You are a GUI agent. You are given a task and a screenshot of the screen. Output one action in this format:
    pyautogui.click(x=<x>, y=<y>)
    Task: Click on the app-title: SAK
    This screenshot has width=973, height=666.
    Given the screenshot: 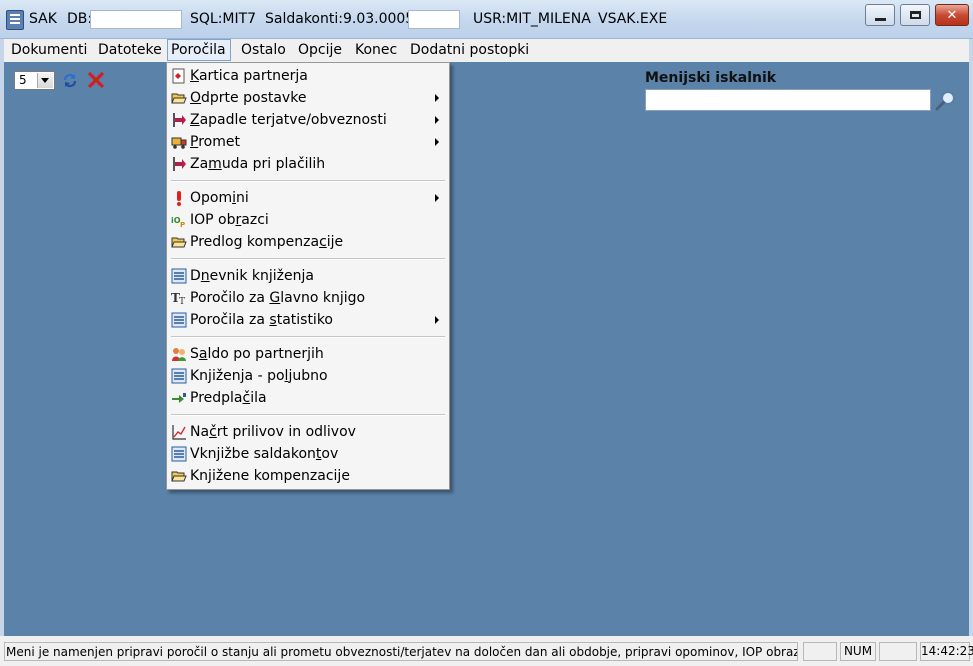 What is the action you would take?
    pyautogui.click(x=43, y=19)
    